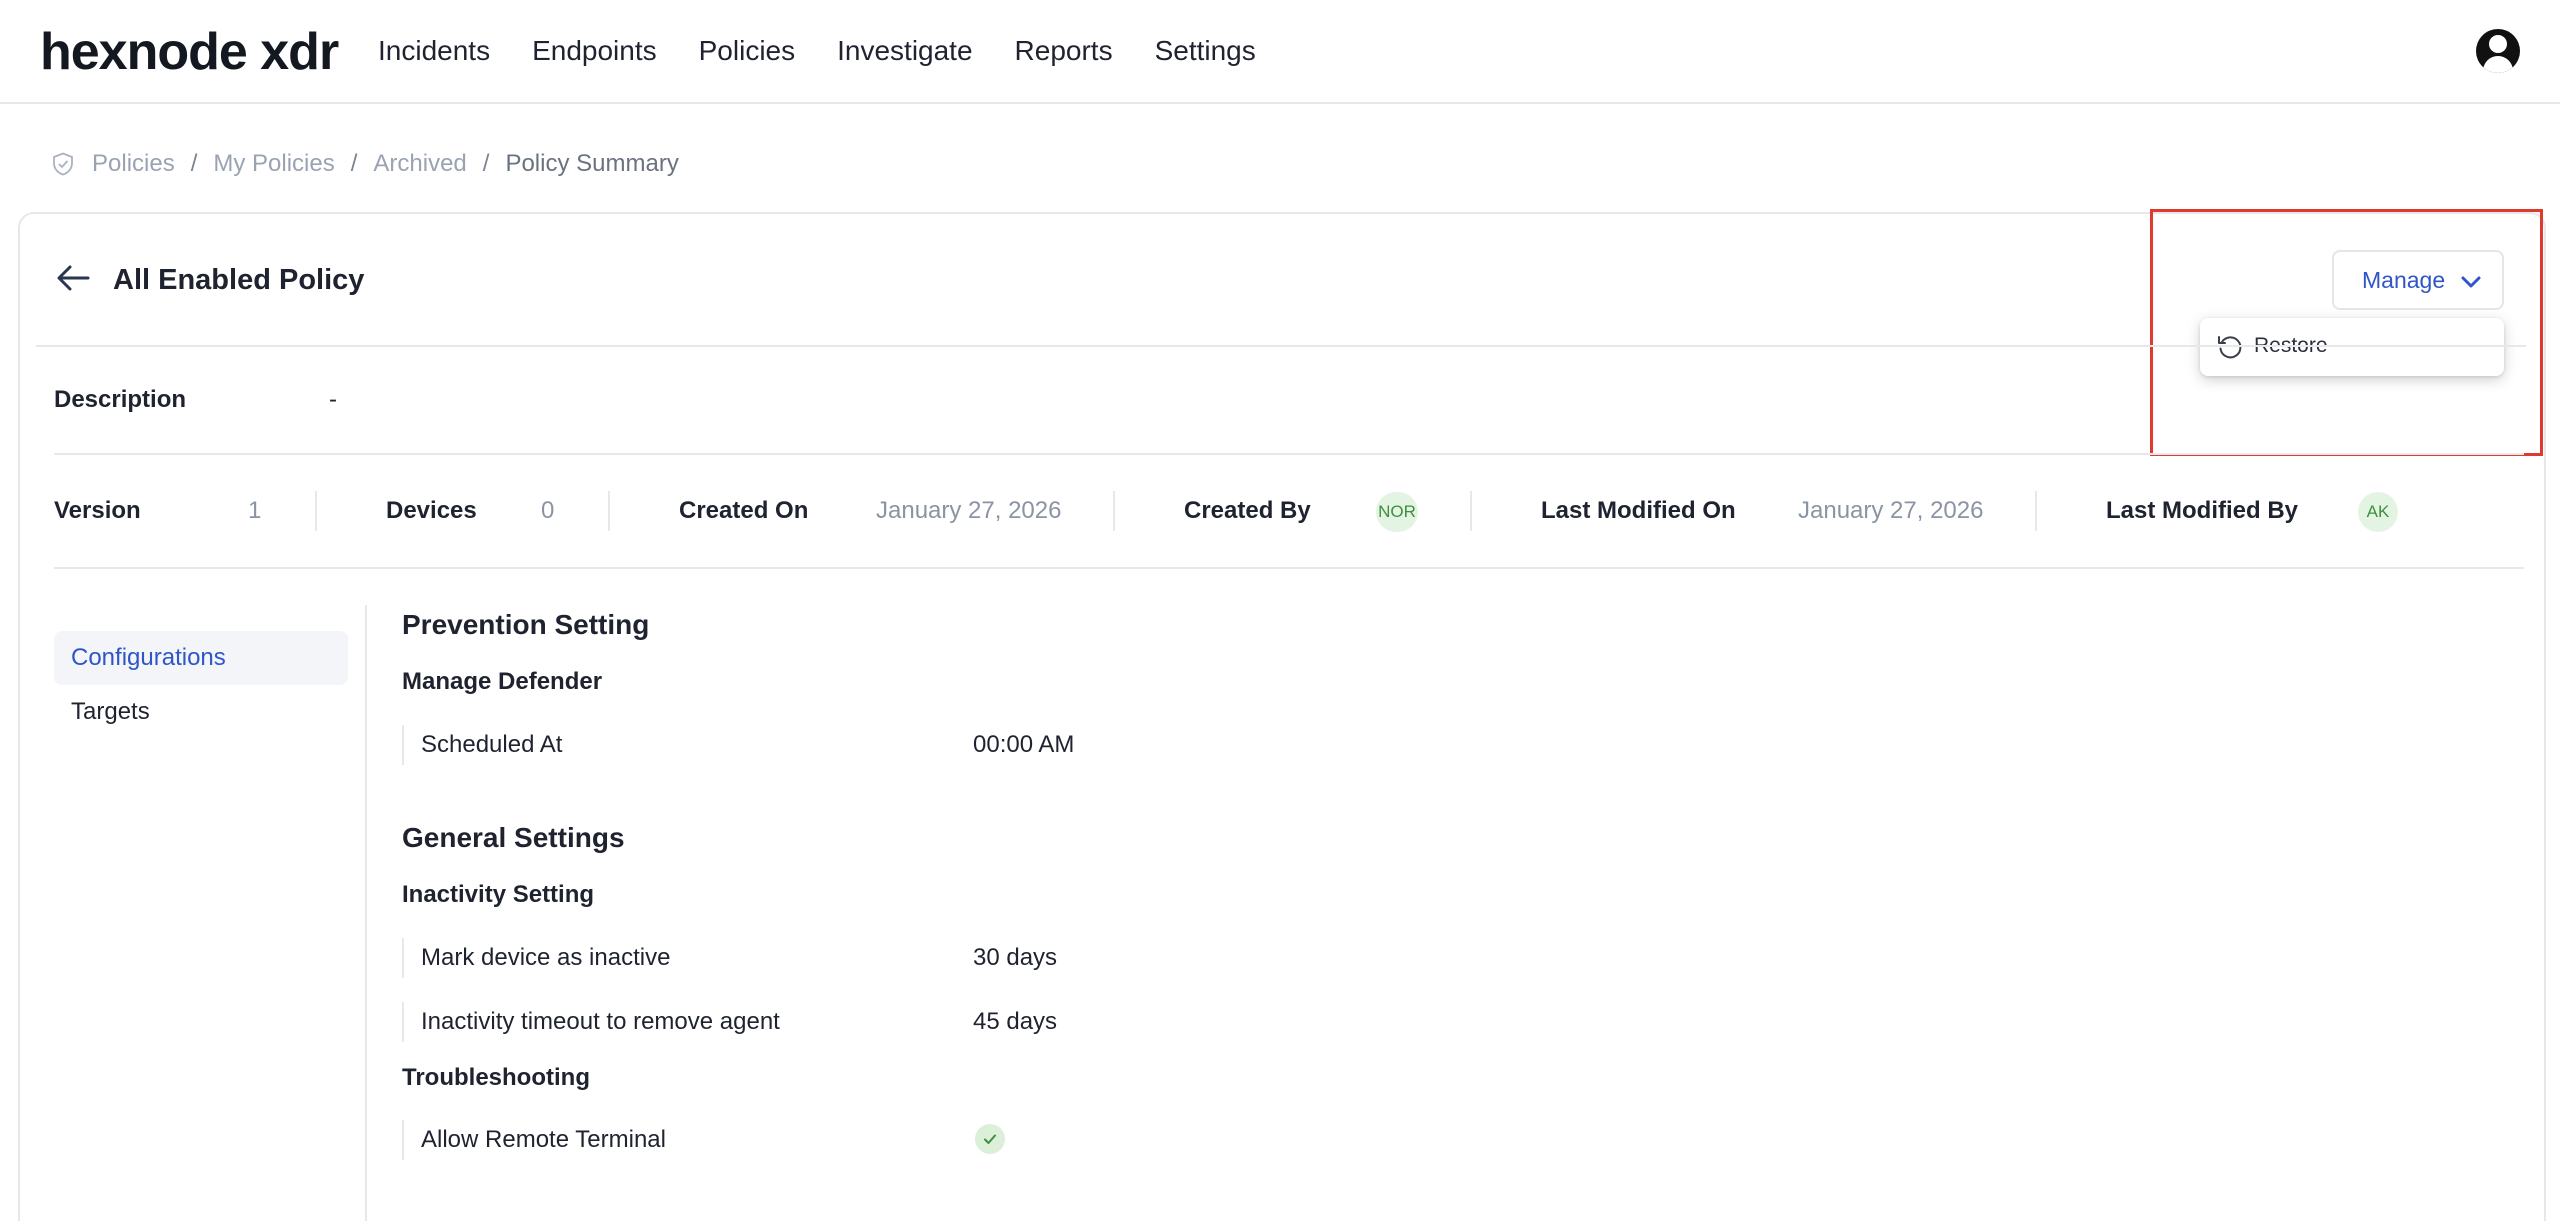 Image resolution: width=2560 pixels, height=1221 pixels. What do you see at coordinates (1281, 346) in the screenshot?
I see `header-divider` at bounding box center [1281, 346].